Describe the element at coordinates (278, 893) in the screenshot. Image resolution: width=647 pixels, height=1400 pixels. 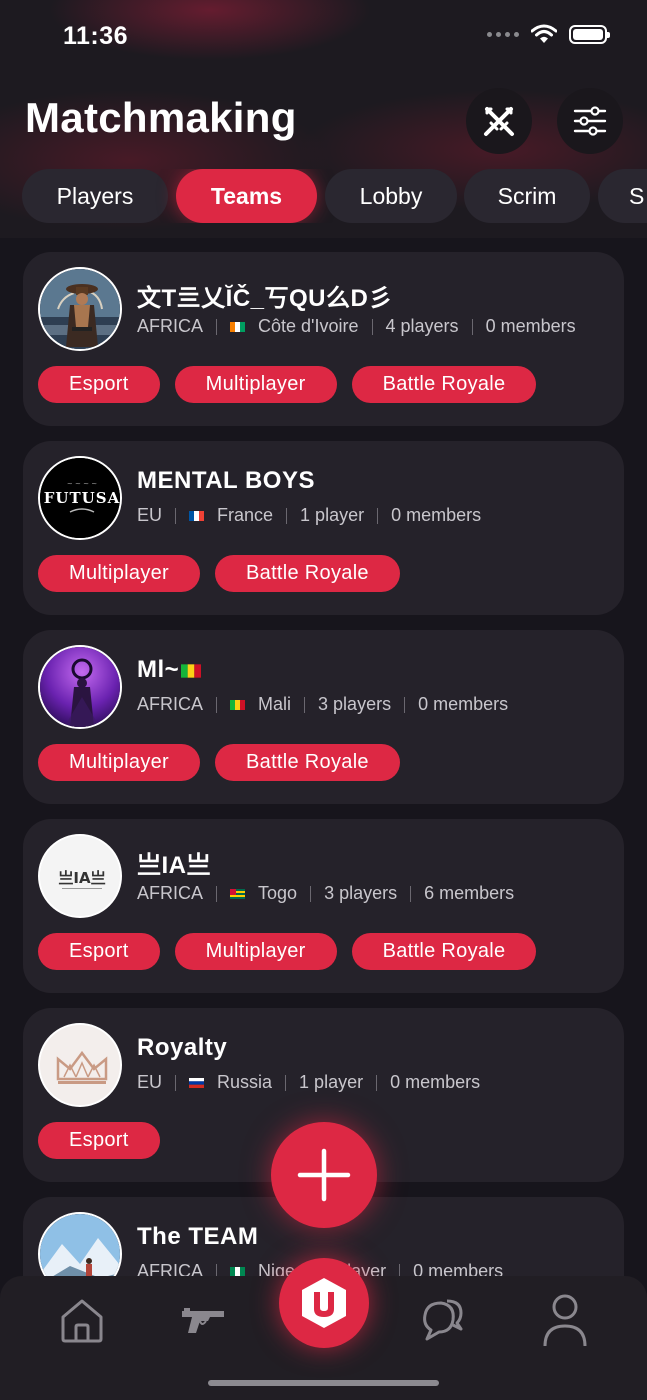
I see `team-country: Togo` at that location.